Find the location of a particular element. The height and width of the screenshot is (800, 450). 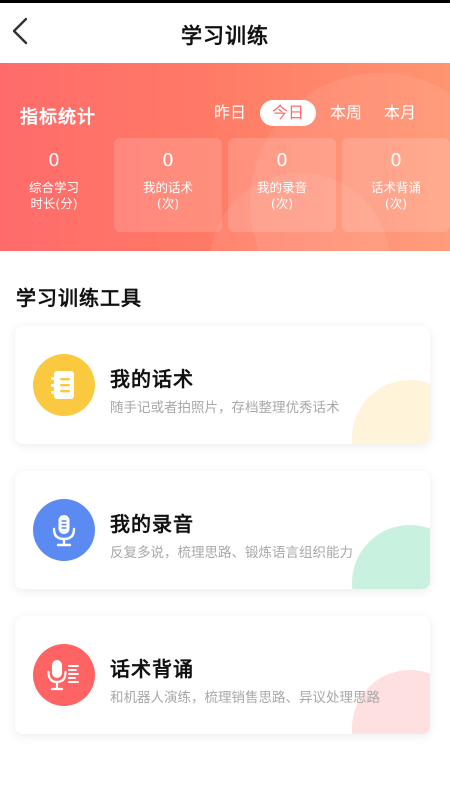

tool-description: 和机器人演练，梳理销售思路、异议处理思路 is located at coordinates (245, 698).